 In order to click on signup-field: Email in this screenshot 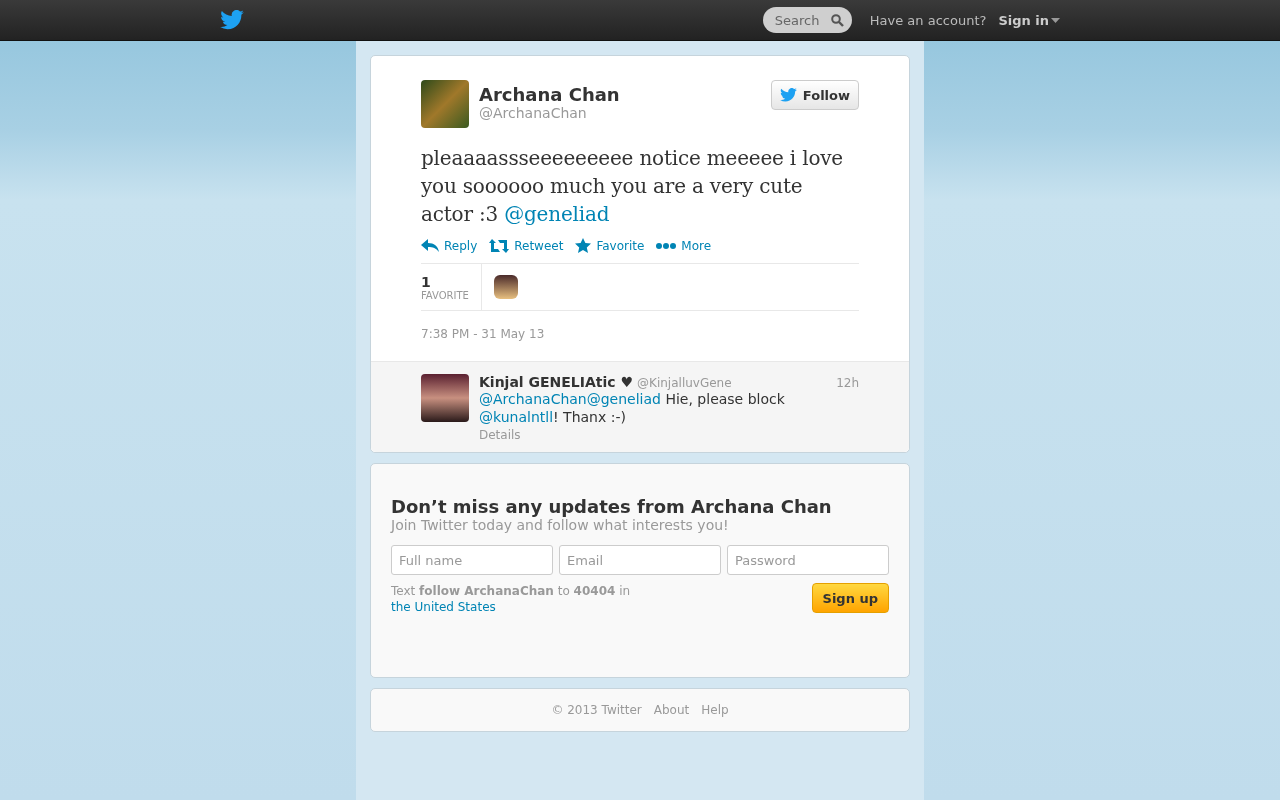, I will do `click(640, 560)`.